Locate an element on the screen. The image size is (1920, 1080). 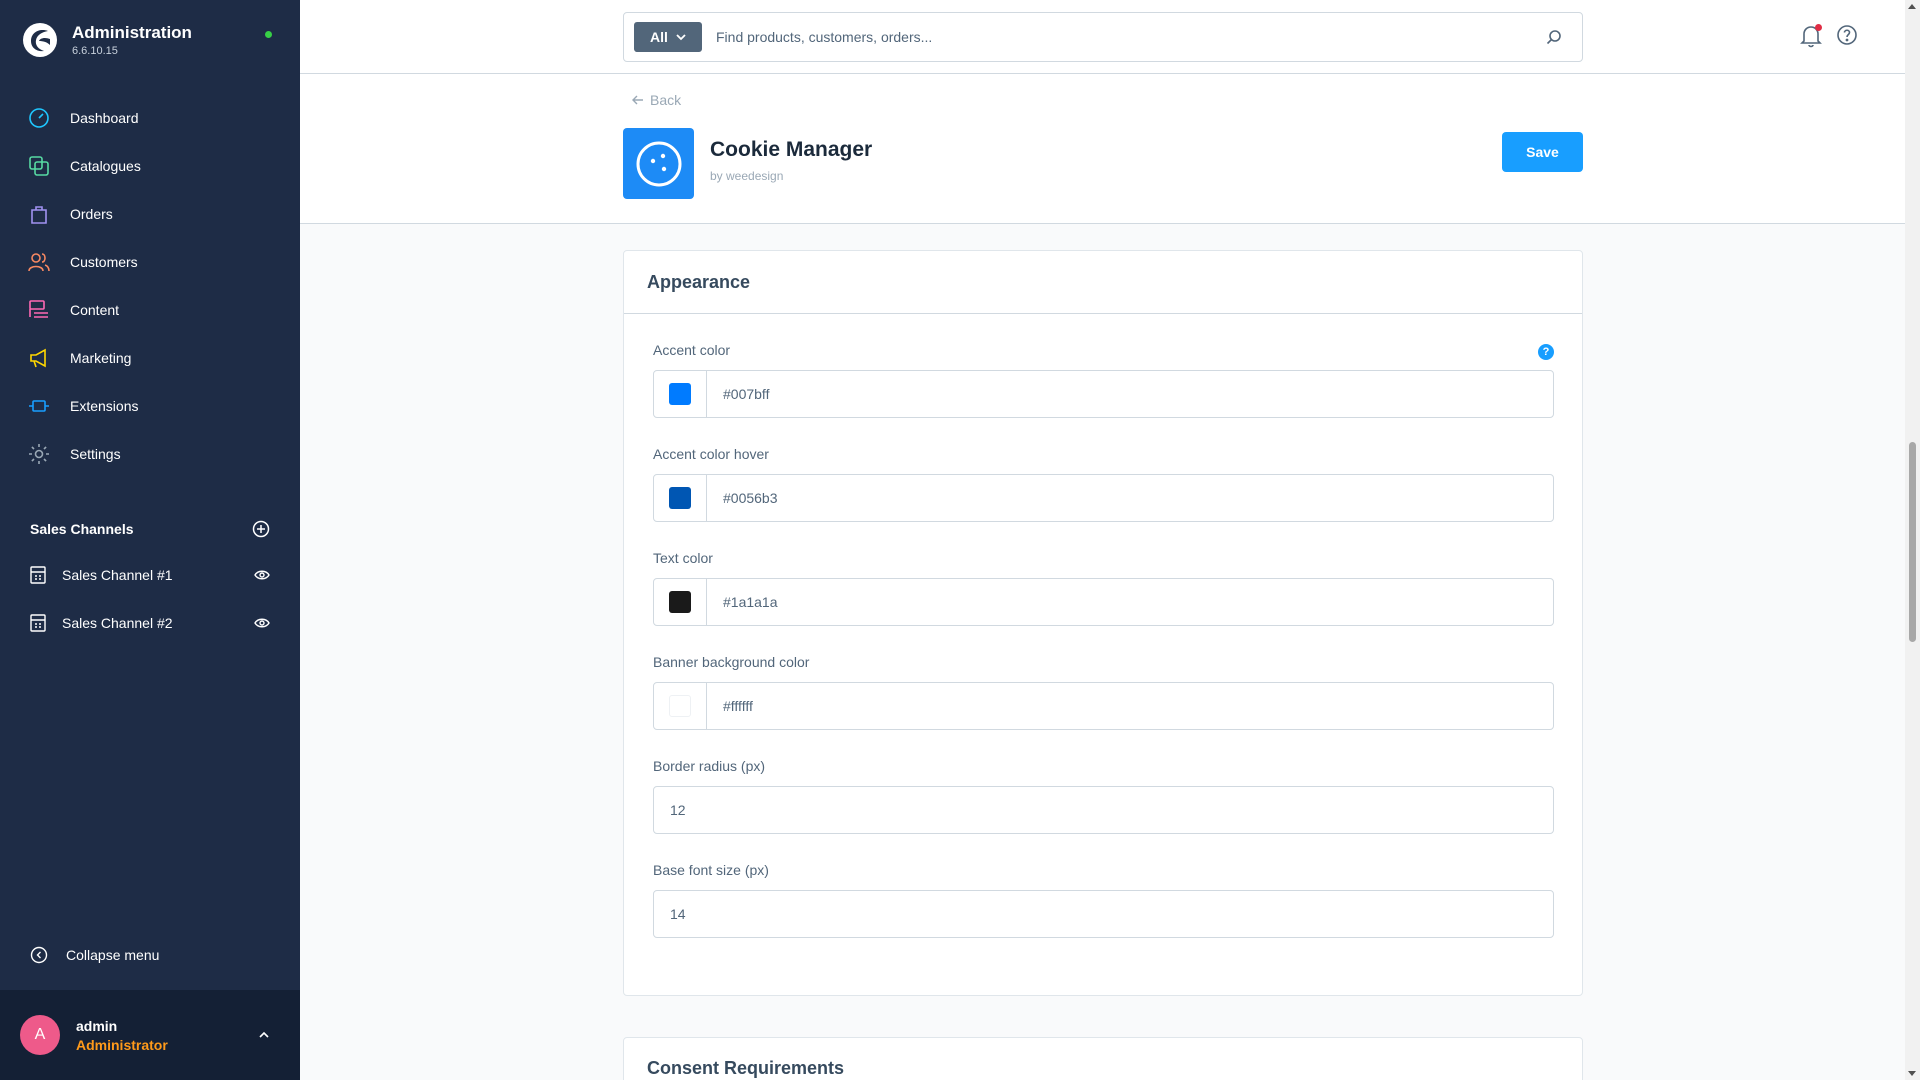
back-label: Back is located at coordinates (666, 100).